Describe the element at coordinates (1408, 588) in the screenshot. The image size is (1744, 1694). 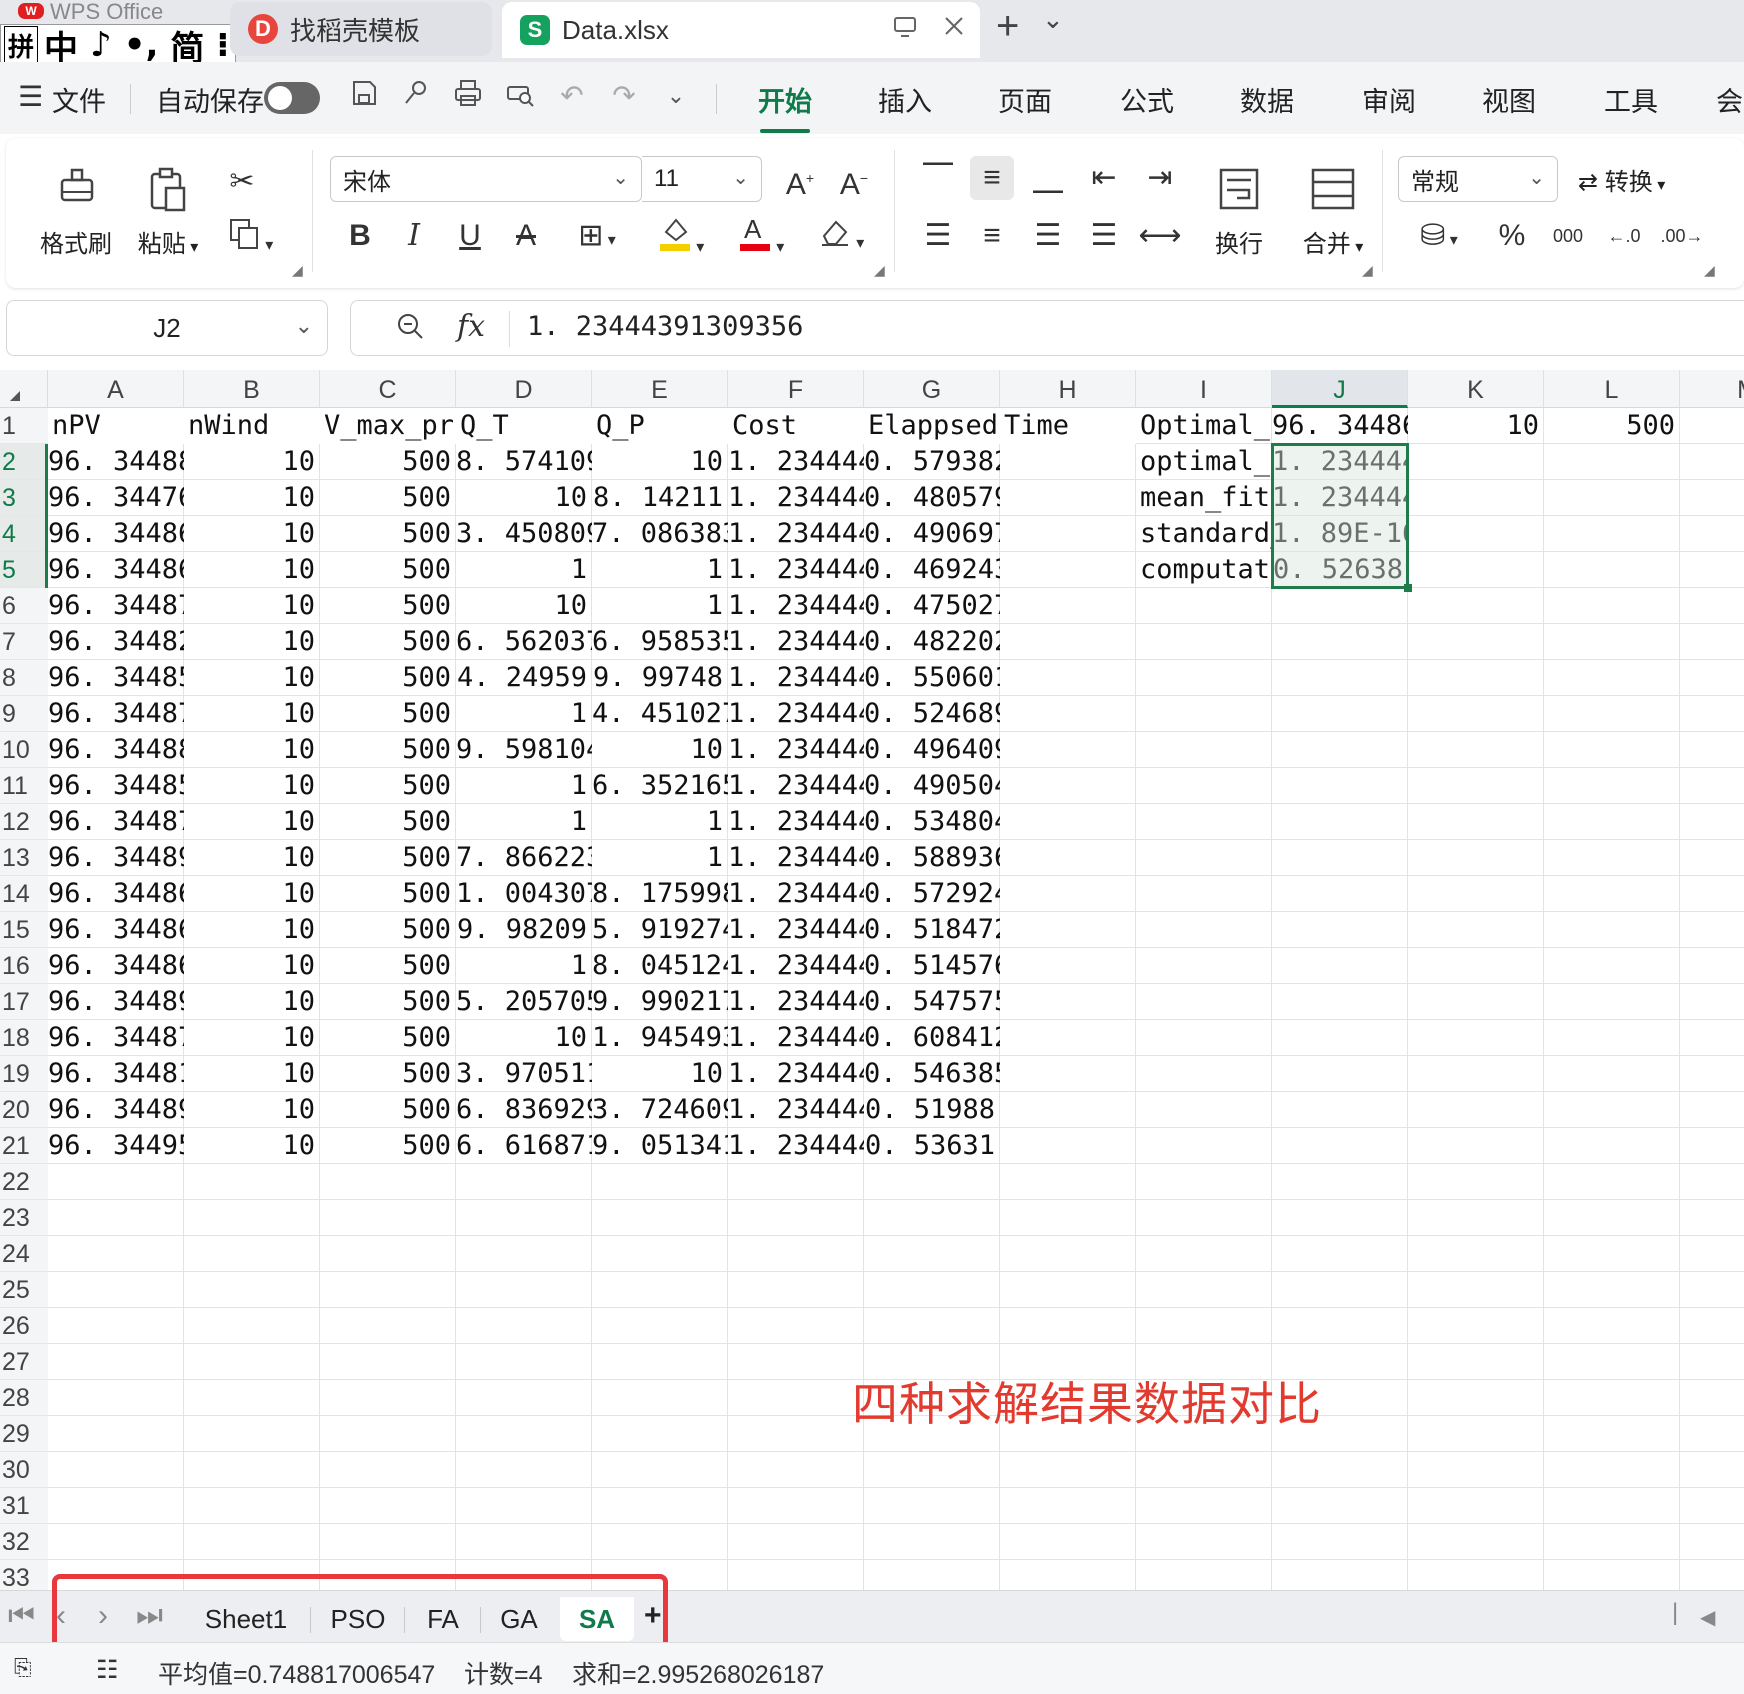
I see `fill-handle` at that location.